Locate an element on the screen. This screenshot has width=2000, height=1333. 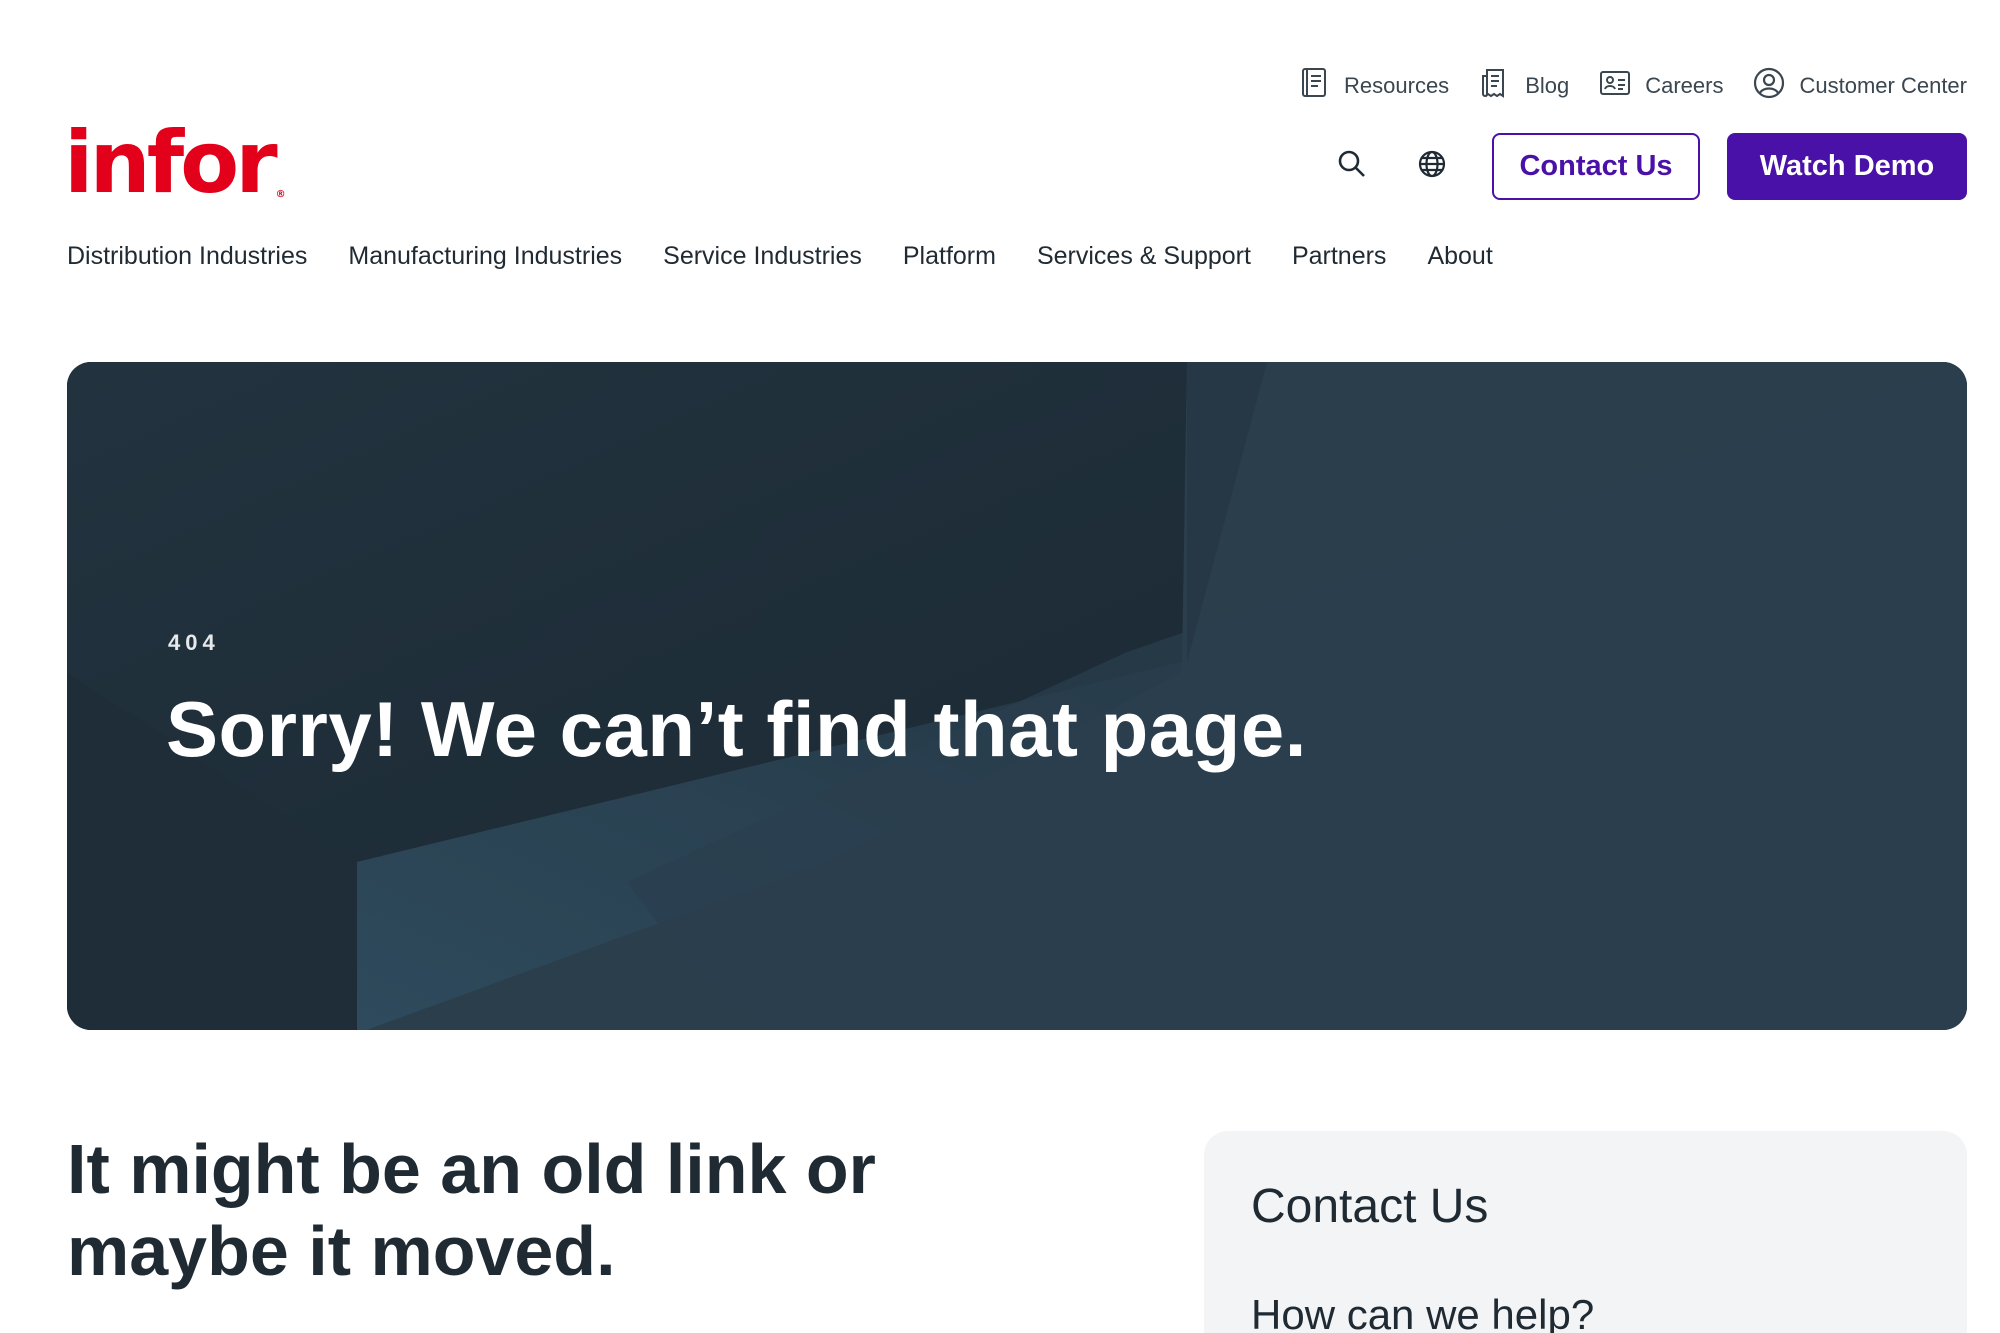
logo-registered-mark: ® is located at coordinates (280, 194).